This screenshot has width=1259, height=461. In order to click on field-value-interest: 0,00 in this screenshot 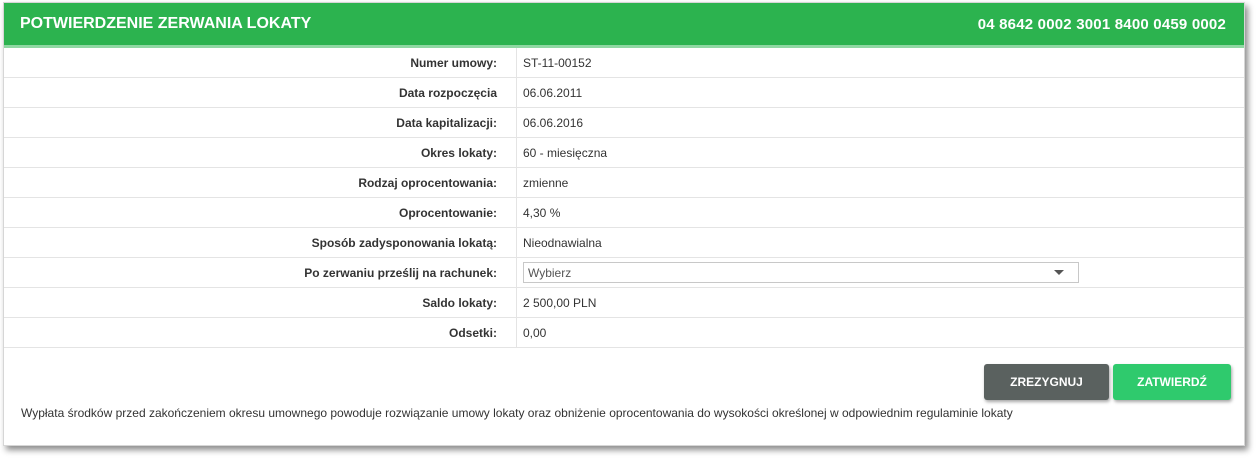, I will do `click(880, 332)`.